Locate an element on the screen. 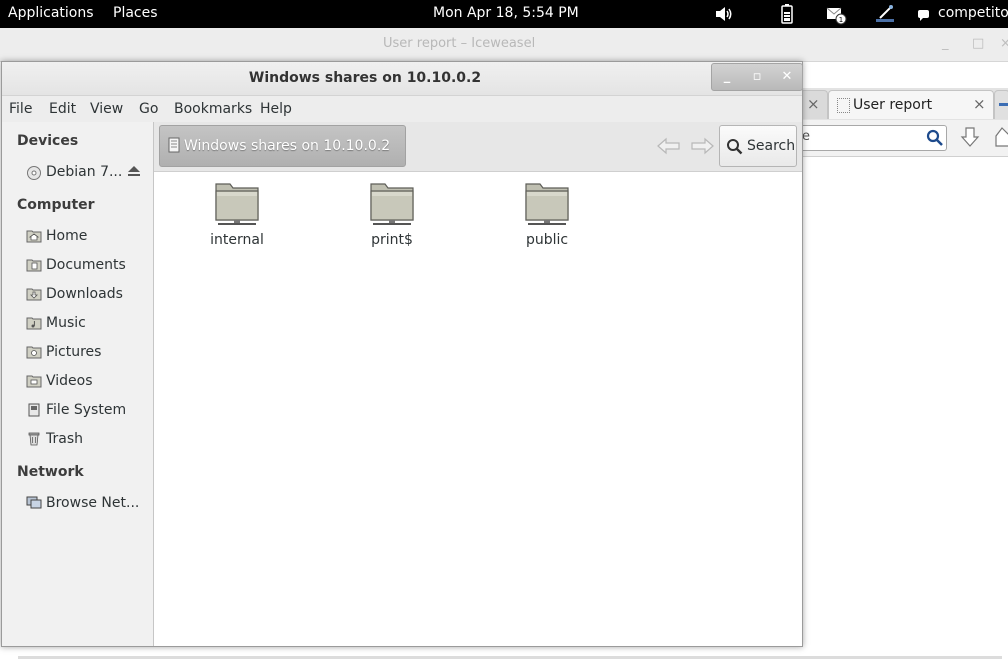 The image size is (1008, 661). menubar: File Edit View Go Bookmarks Help is located at coordinates (402, 109).